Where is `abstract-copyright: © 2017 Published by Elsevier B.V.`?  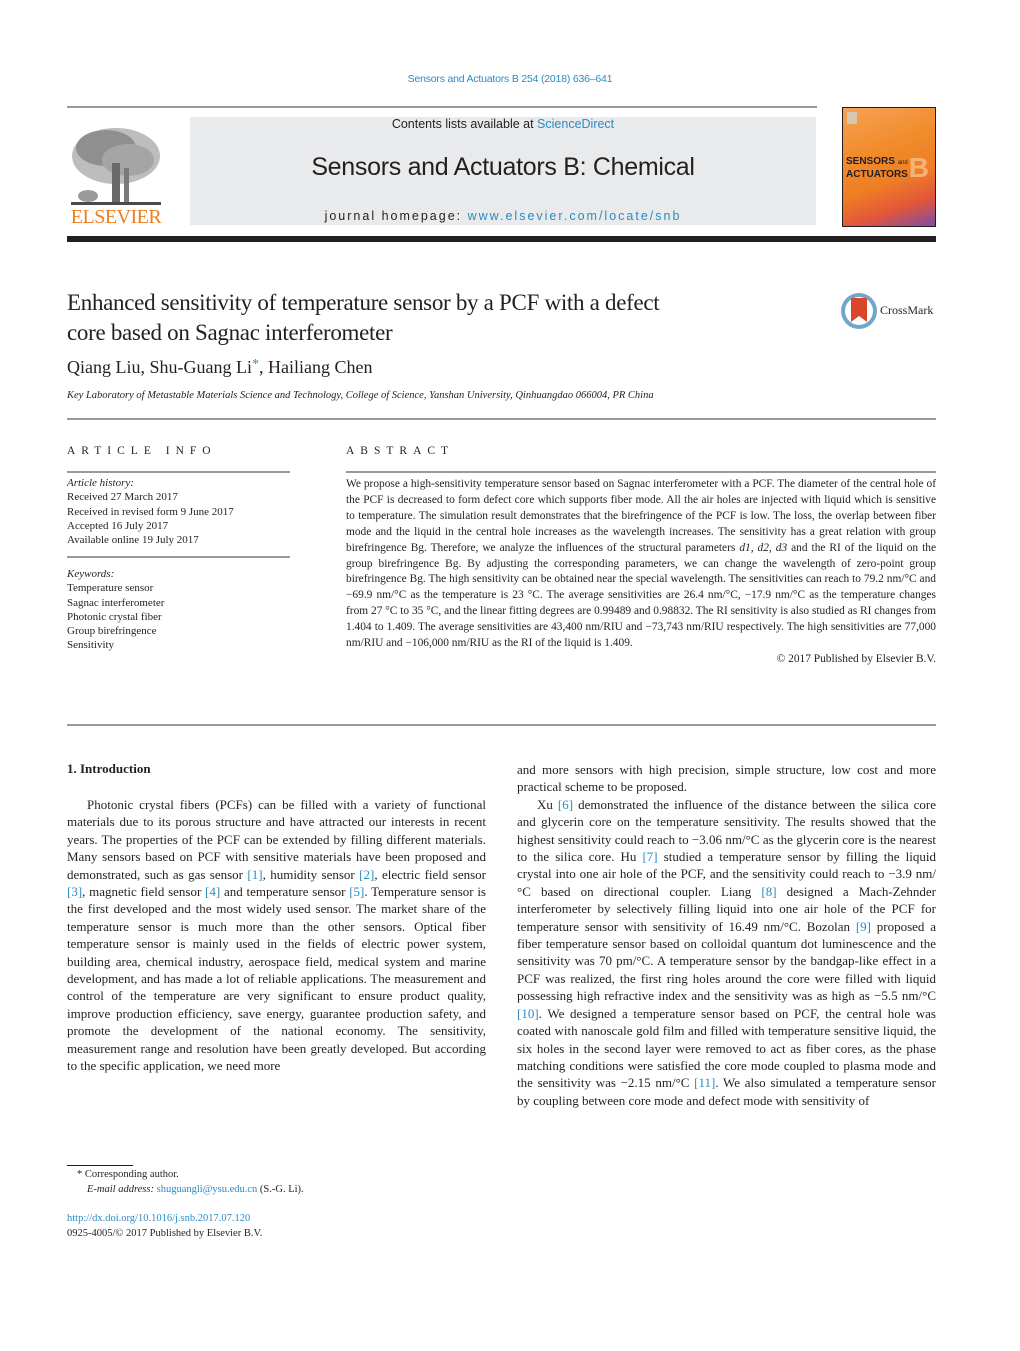 abstract-copyright: © 2017 Published by Elsevier B.V. is located at coordinates (856, 658).